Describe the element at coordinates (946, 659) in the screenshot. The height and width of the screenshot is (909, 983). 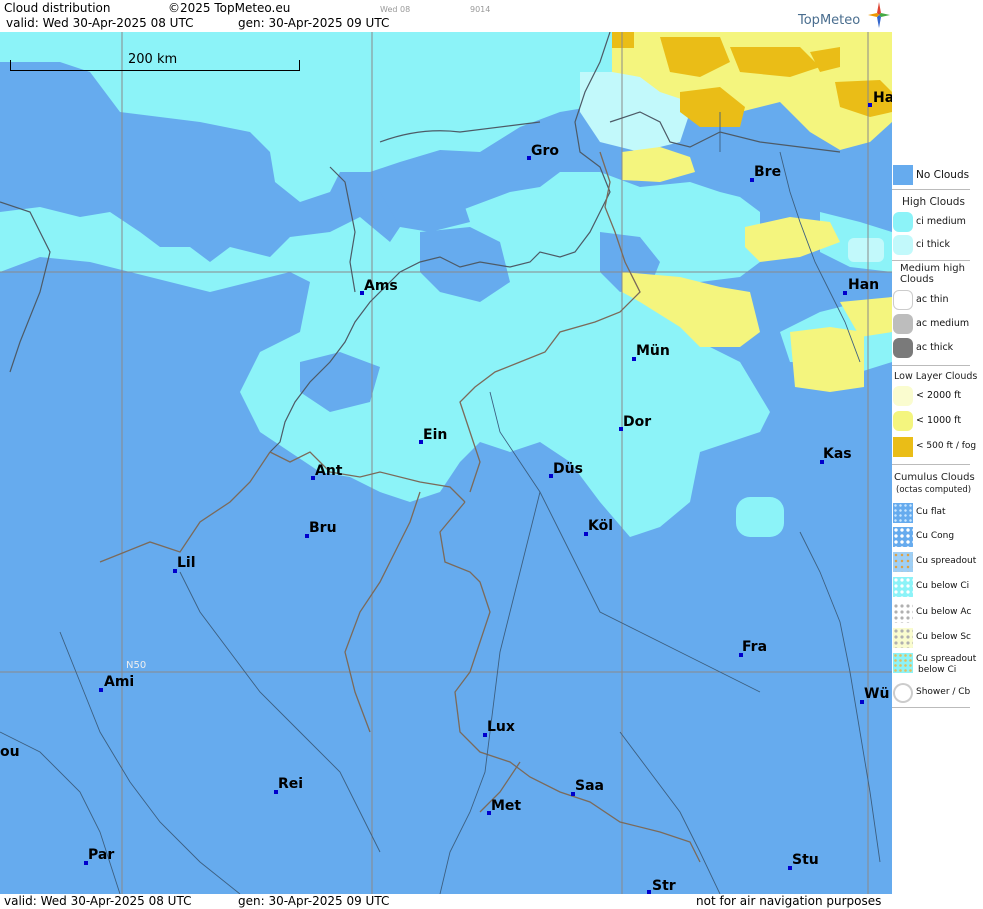
I see `legend-label-cu-spreadout-below-ci-1: Cu spreadout` at that location.